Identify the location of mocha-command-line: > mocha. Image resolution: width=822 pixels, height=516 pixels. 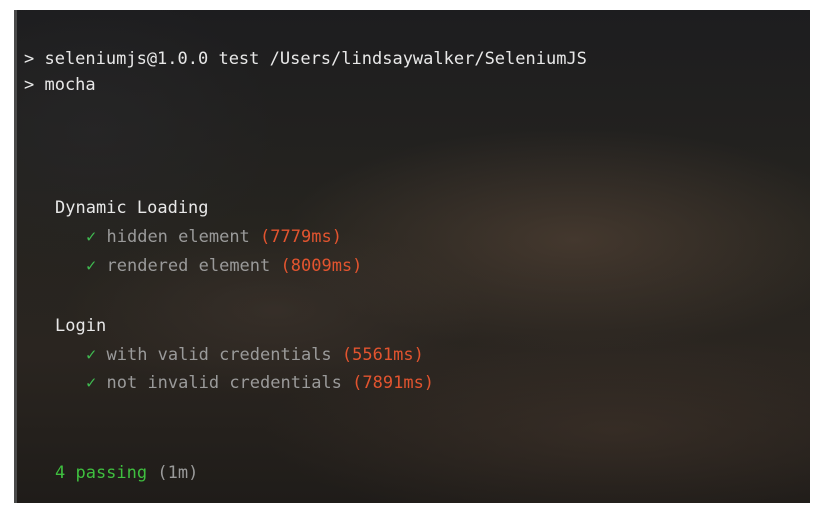
(60, 85).